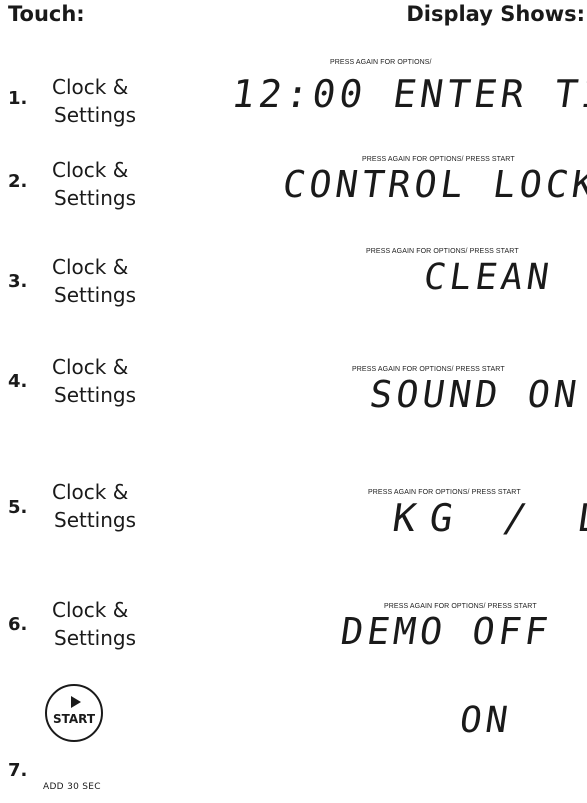 The height and width of the screenshot is (803, 587). What do you see at coordinates (428, 369) in the screenshot?
I see `step-4-hint: PRESS AGAIN FOR OPTIONS/ PRESS START` at bounding box center [428, 369].